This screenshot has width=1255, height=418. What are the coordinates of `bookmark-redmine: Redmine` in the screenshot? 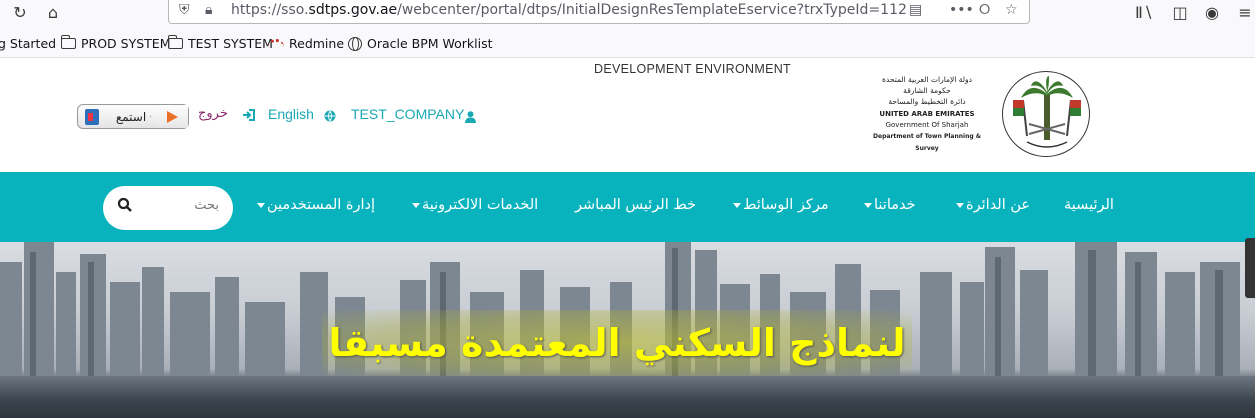 It's located at (306, 43).